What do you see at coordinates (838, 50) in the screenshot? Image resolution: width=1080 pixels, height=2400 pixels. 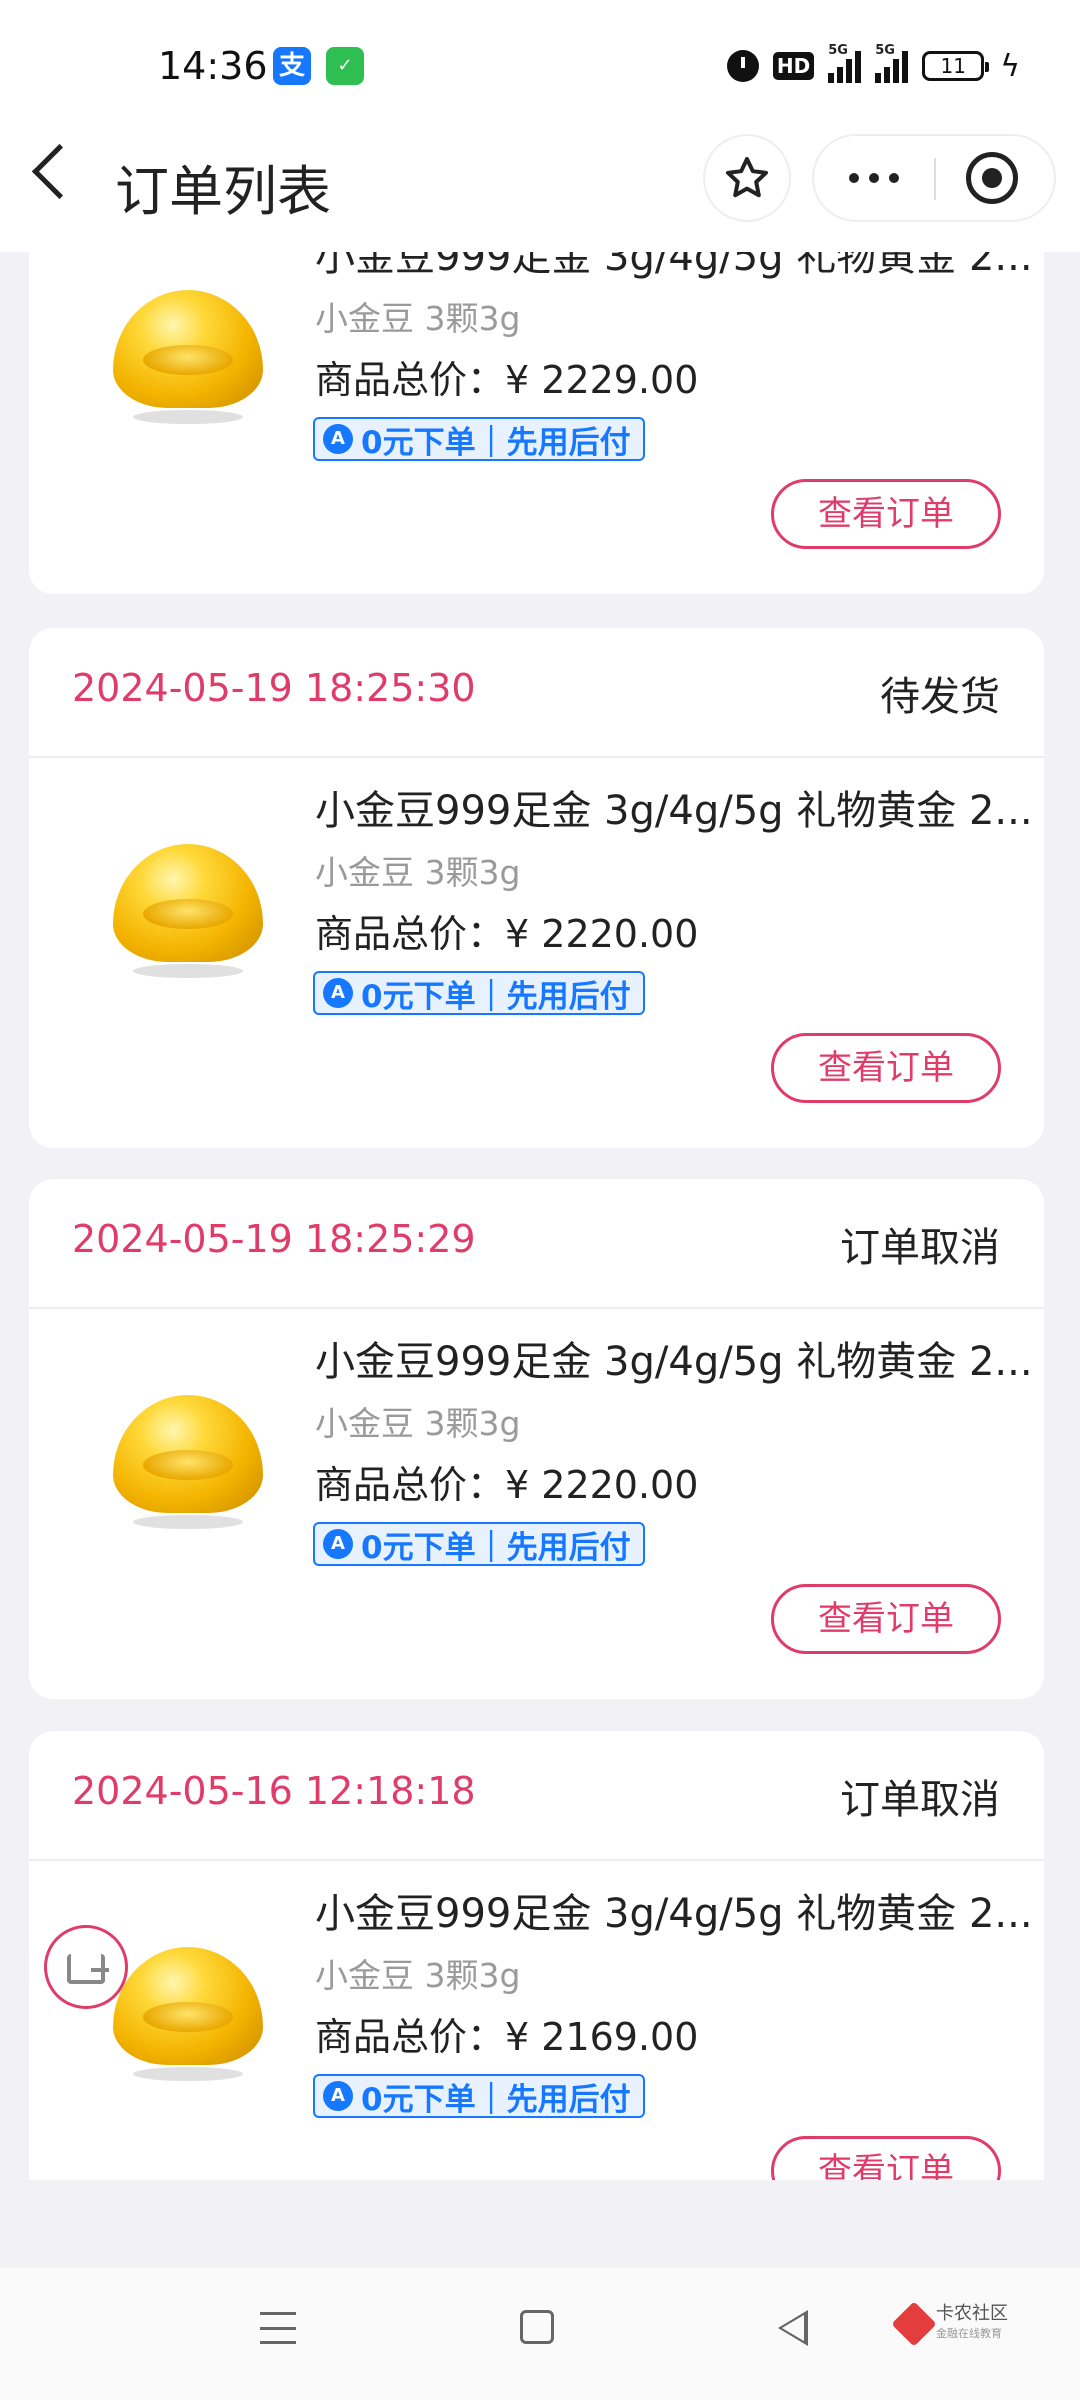 I see `signal-label: 5G` at bounding box center [838, 50].